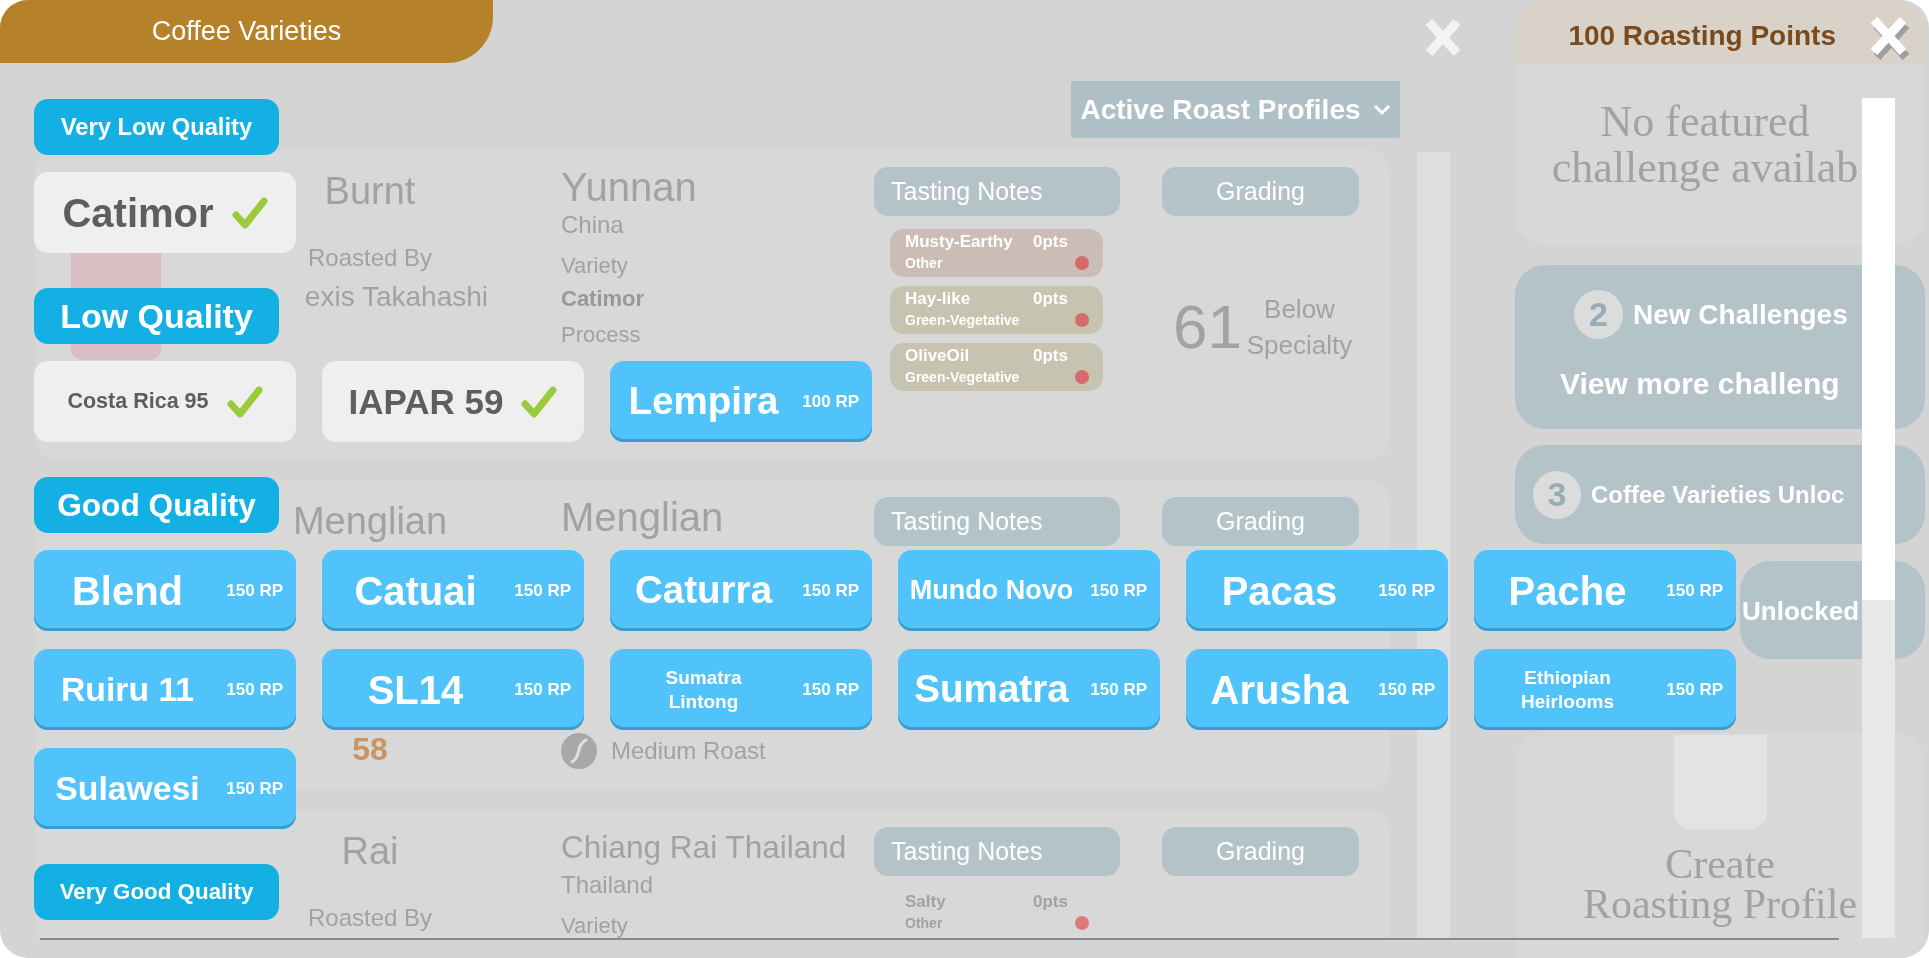 The width and height of the screenshot is (1929, 958). I want to click on close-button, so click(1889, 38).